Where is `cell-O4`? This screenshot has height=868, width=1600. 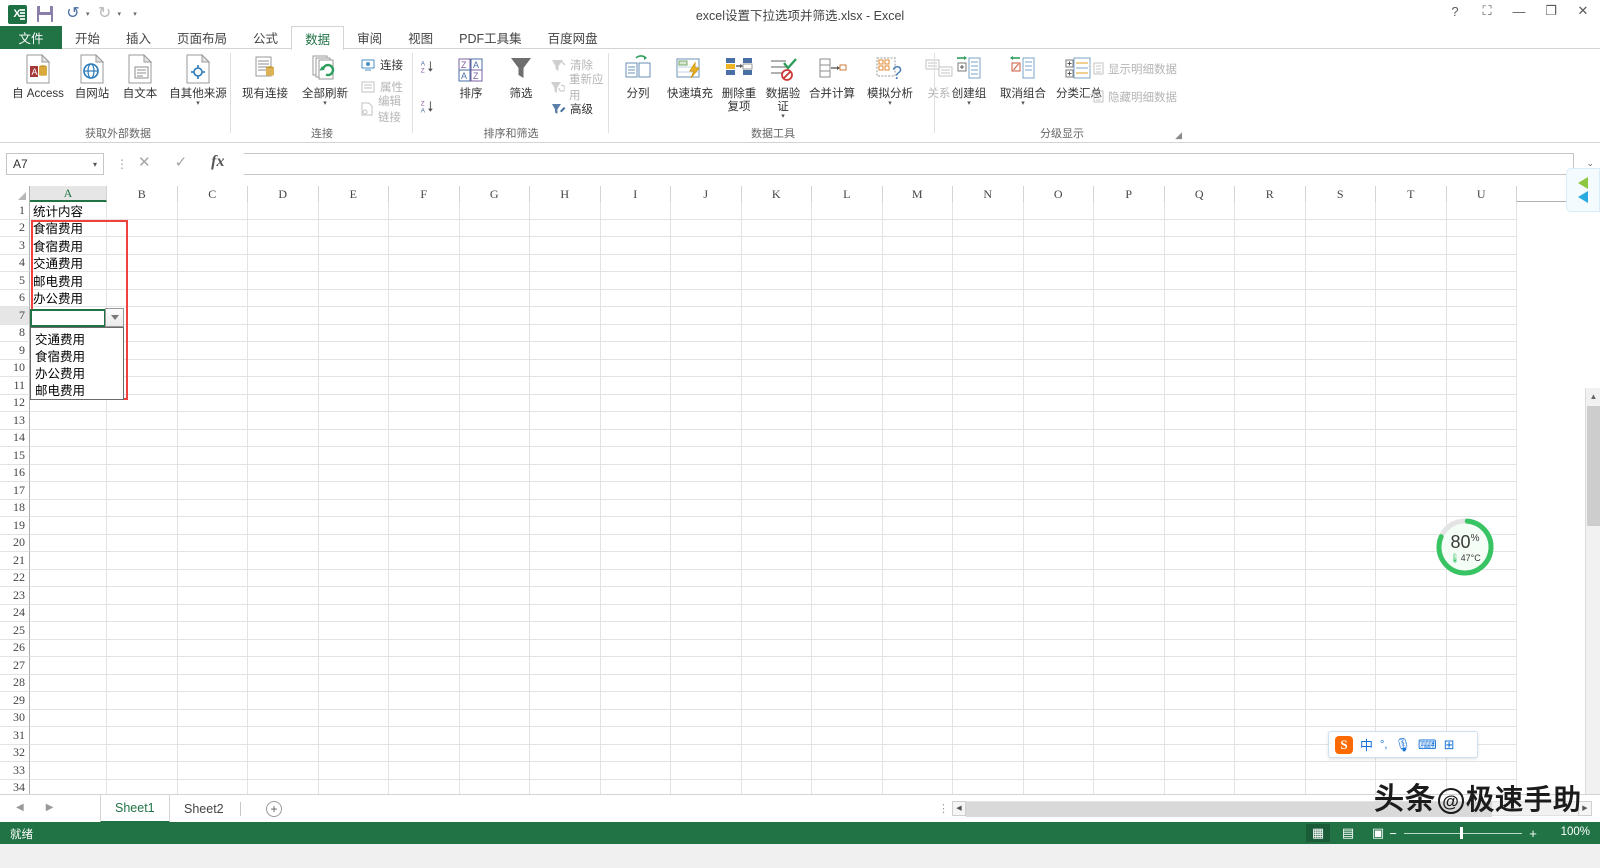 cell-O4 is located at coordinates (1058, 263).